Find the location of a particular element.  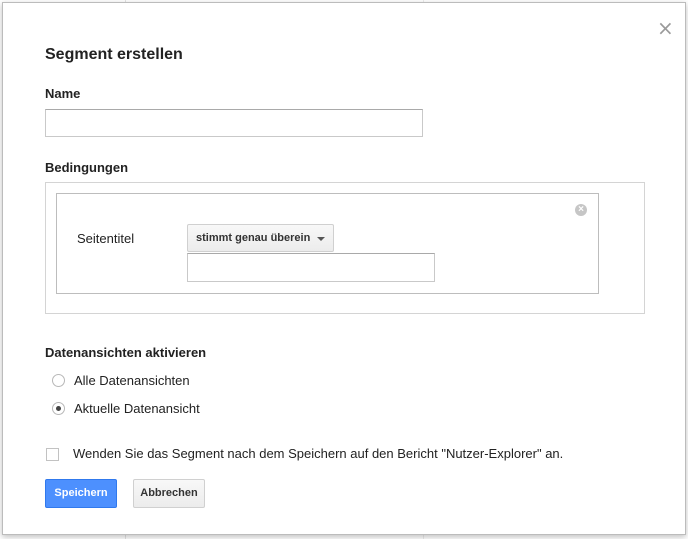

chevron-down-icon is located at coordinates (321, 239).